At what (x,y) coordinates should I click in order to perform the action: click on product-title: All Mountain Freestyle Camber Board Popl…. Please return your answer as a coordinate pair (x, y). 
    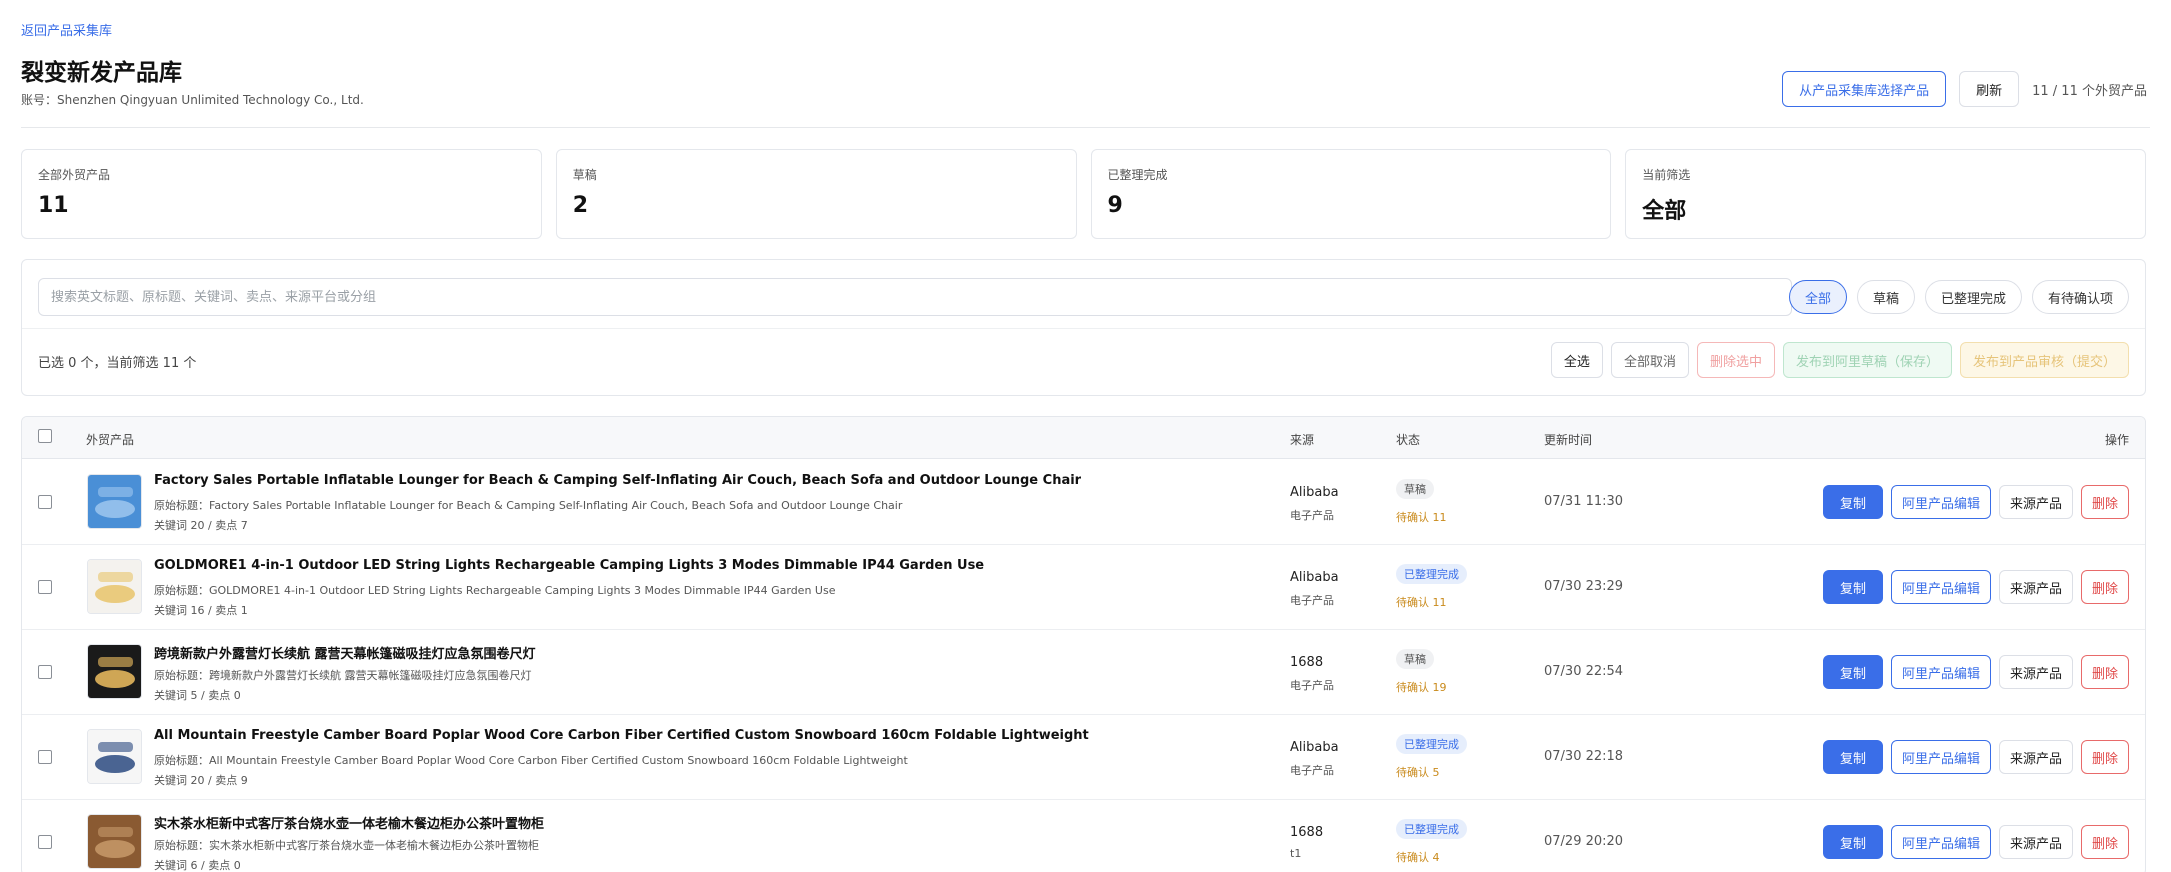
    Looking at the image, I should click on (621, 735).